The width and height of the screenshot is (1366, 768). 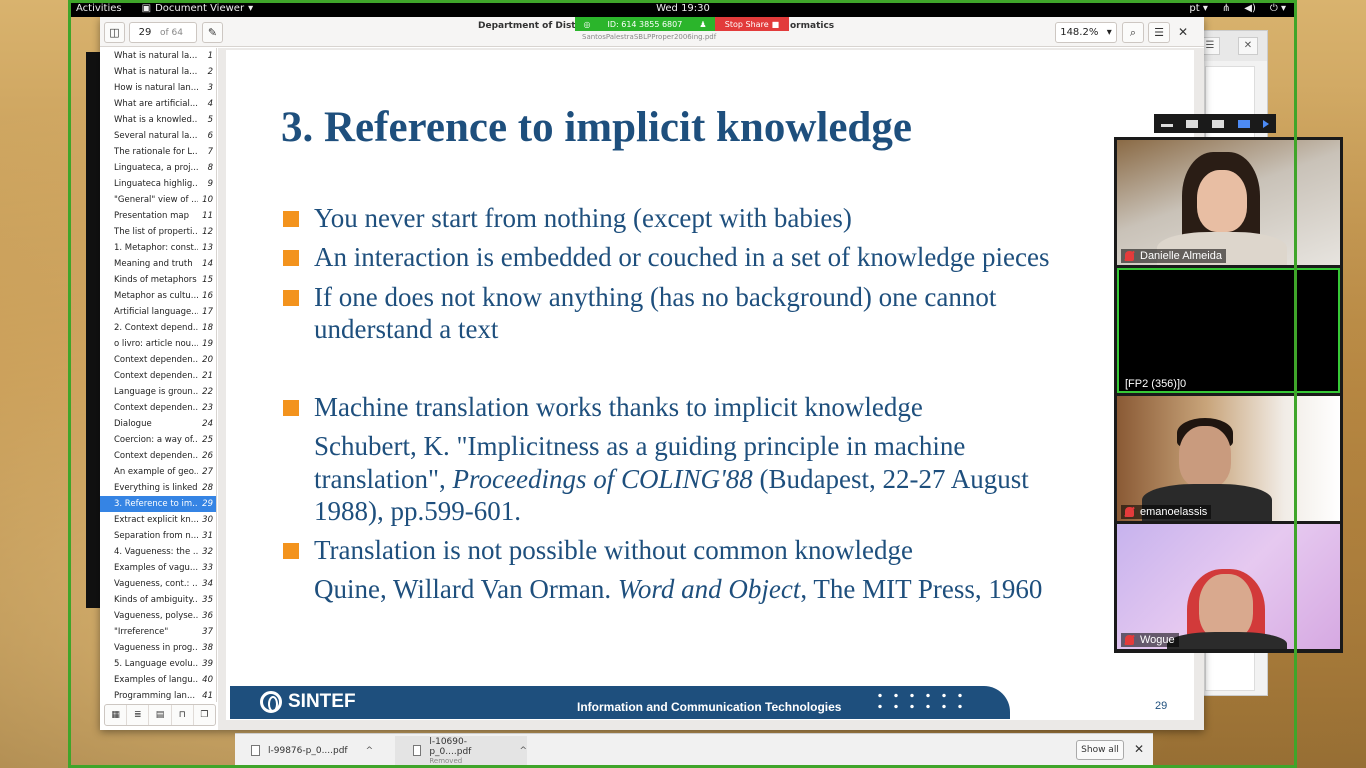 What do you see at coordinates (291, 219) in the screenshot?
I see `bullet-marker` at bounding box center [291, 219].